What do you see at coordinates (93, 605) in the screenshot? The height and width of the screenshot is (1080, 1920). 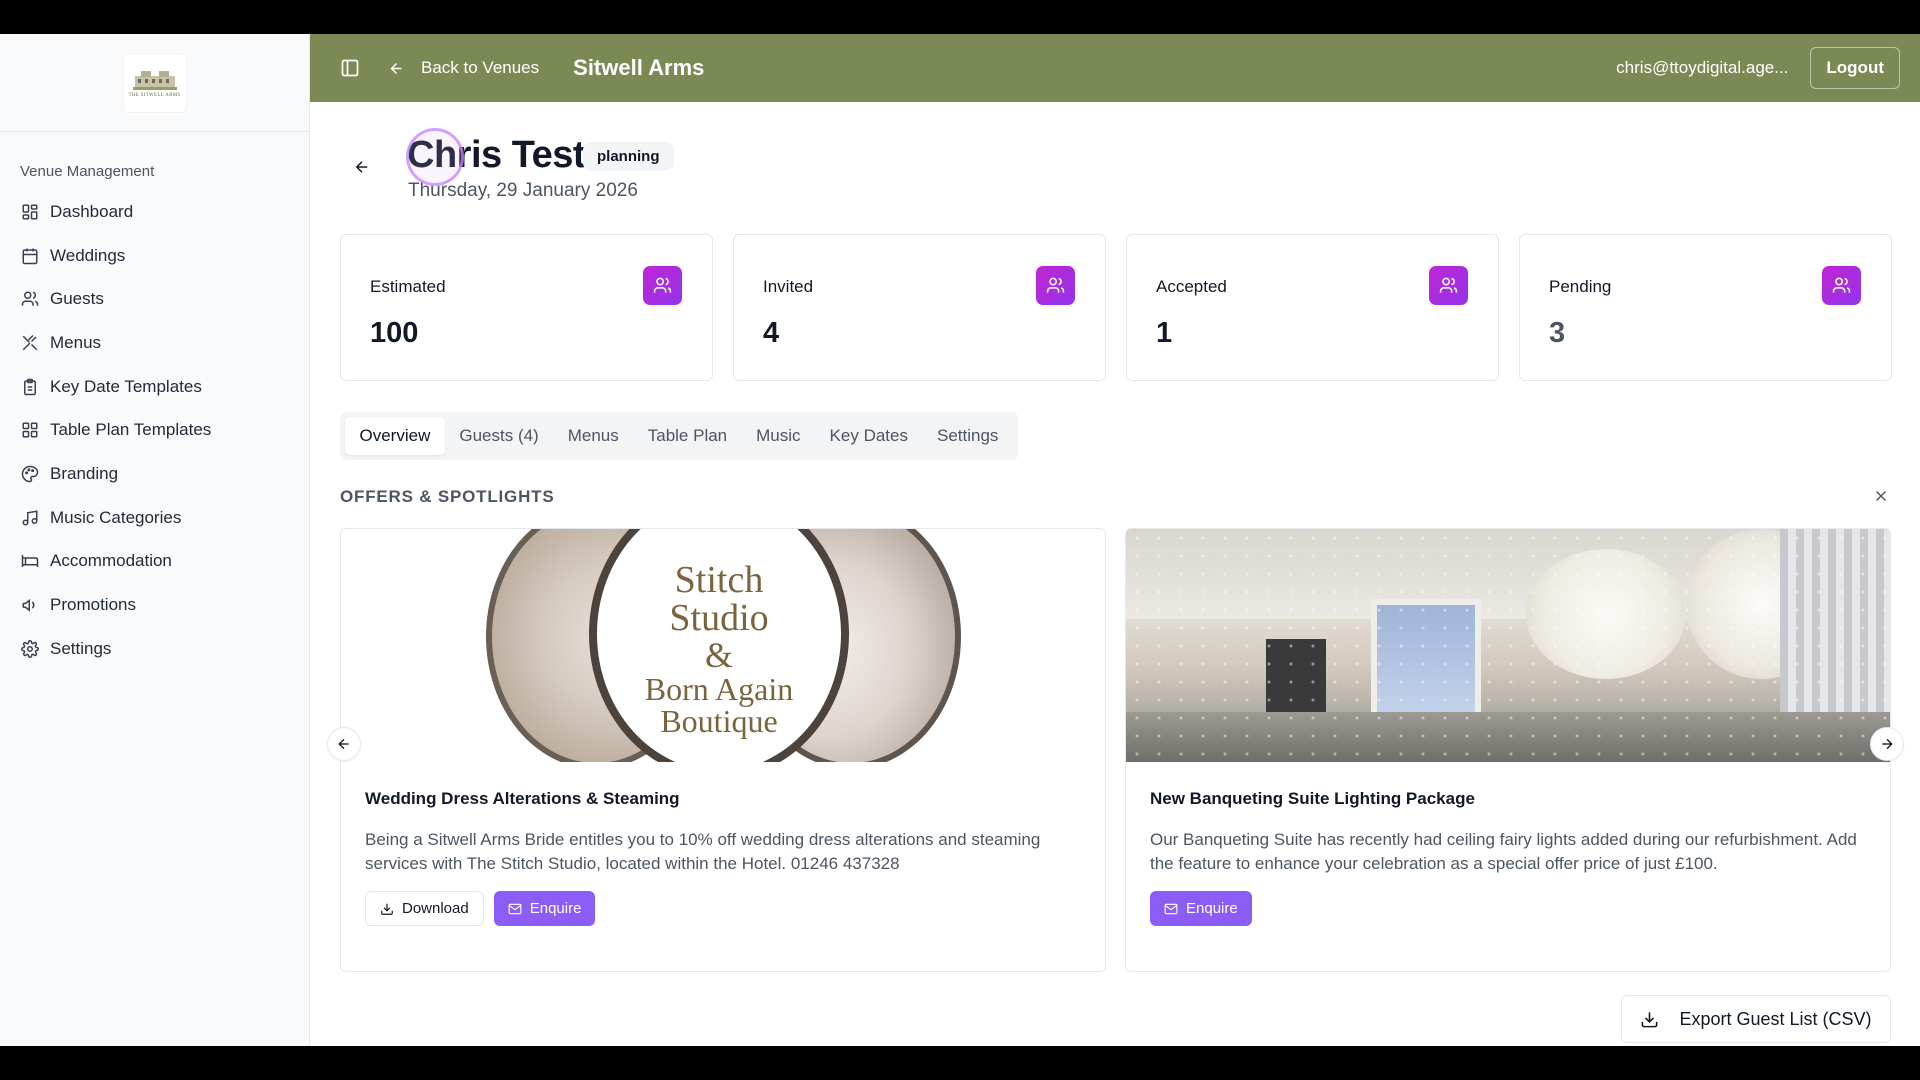 I see `sidebar-item-label: Promotions` at bounding box center [93, 605].